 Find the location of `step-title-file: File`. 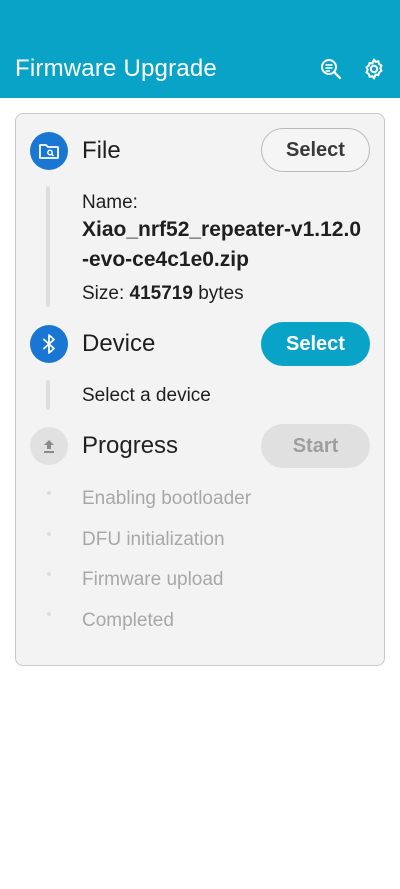

step-title-file: File is located at coordinates (101, 150).